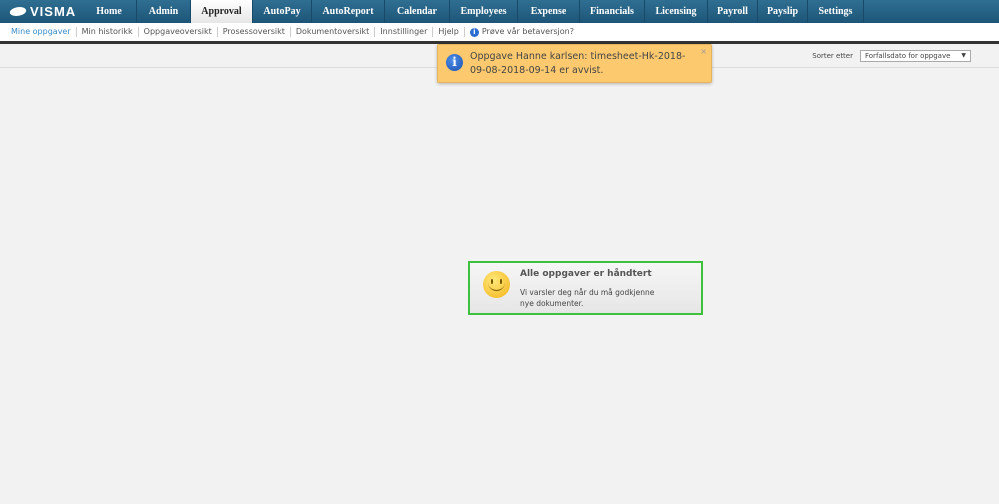 This screenshot has height=504, width=999. I want to click on visma-swoosh-icon, so click(18, 11).